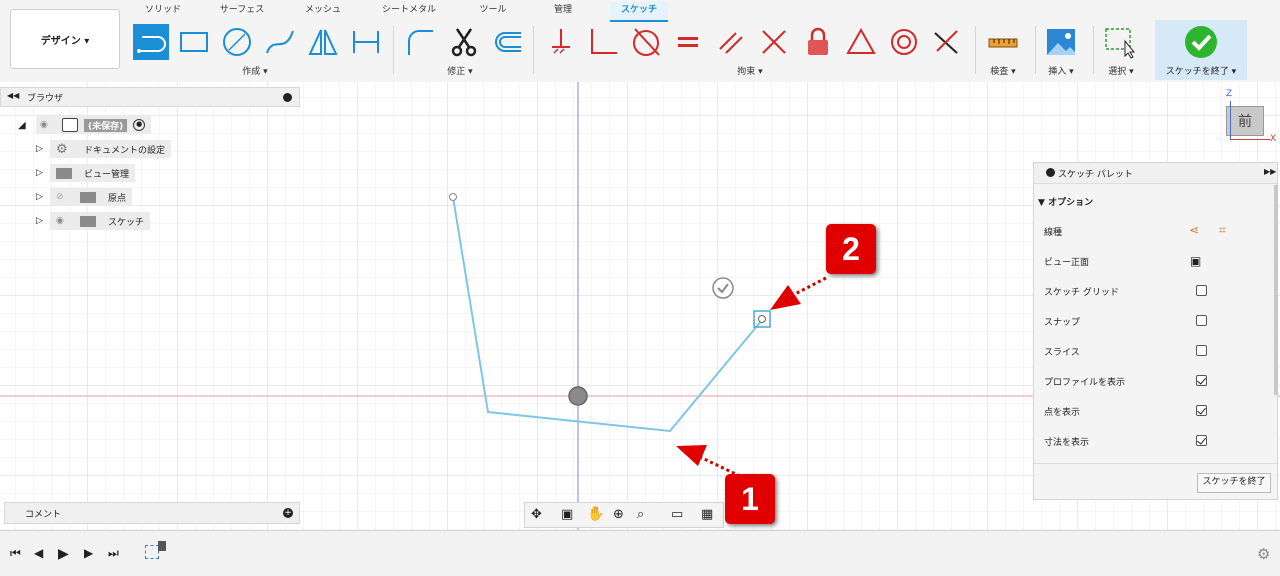 This screenshot has width=1280, height=576. What do you see at coordinates (1201, 410) in the screenshot?
I see `show-points-checkbox` at bounding box center [1201, 410].